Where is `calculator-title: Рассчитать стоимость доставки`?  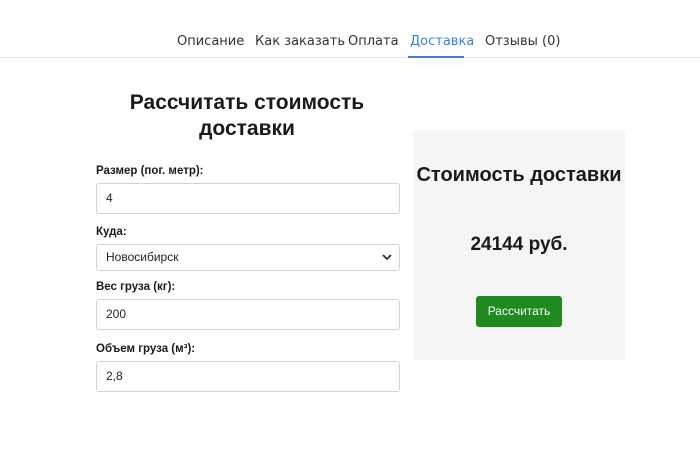 calculator-title: Рассчитать стоимость доставки is located at coordinates (247, 115).